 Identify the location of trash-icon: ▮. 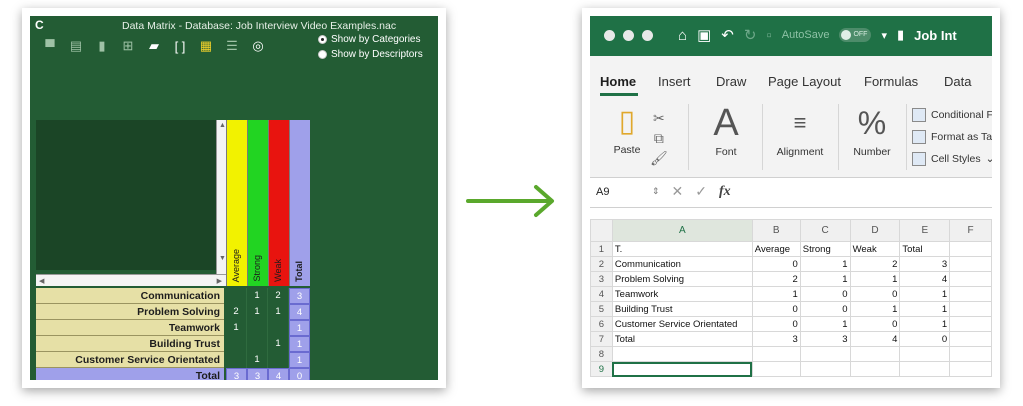
(102, 46).